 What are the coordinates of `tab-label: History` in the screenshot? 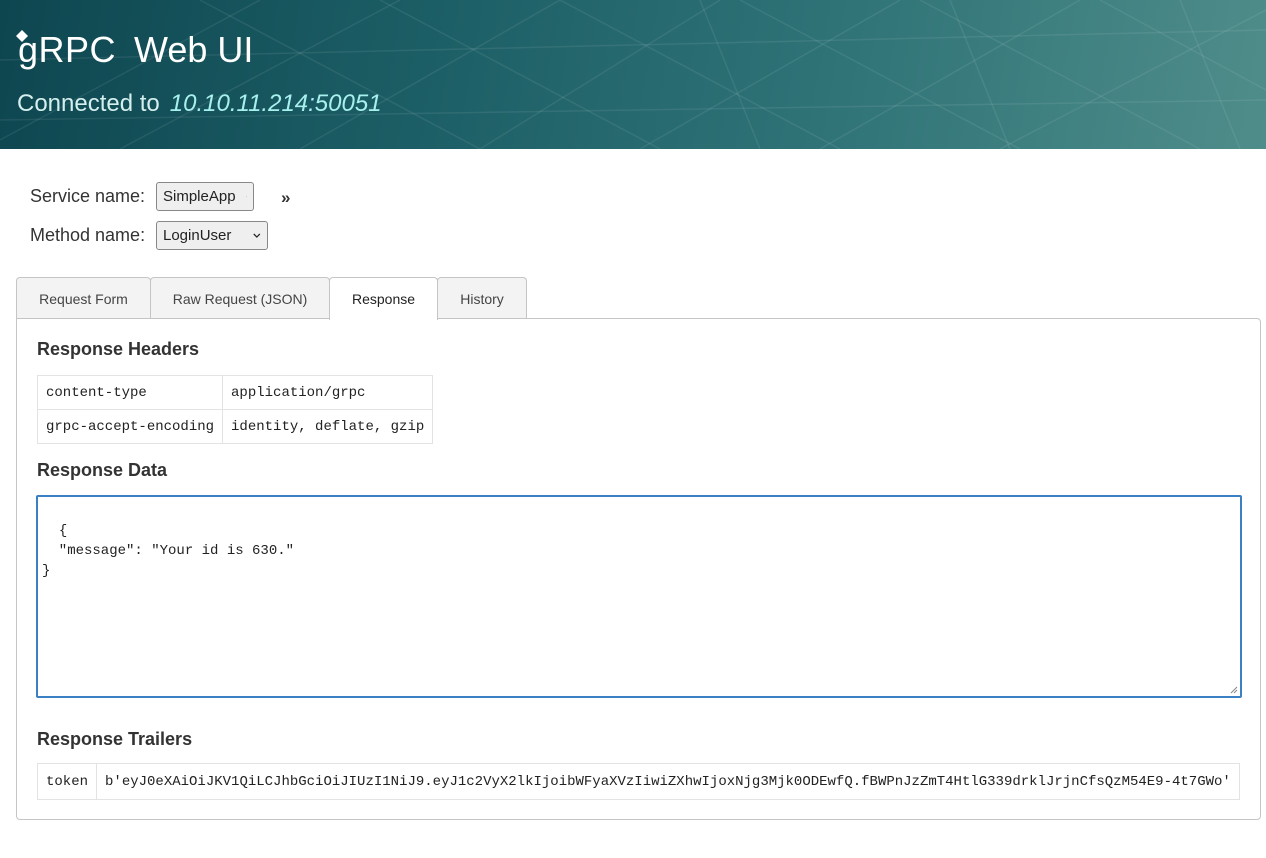 It's located at (482, 298).